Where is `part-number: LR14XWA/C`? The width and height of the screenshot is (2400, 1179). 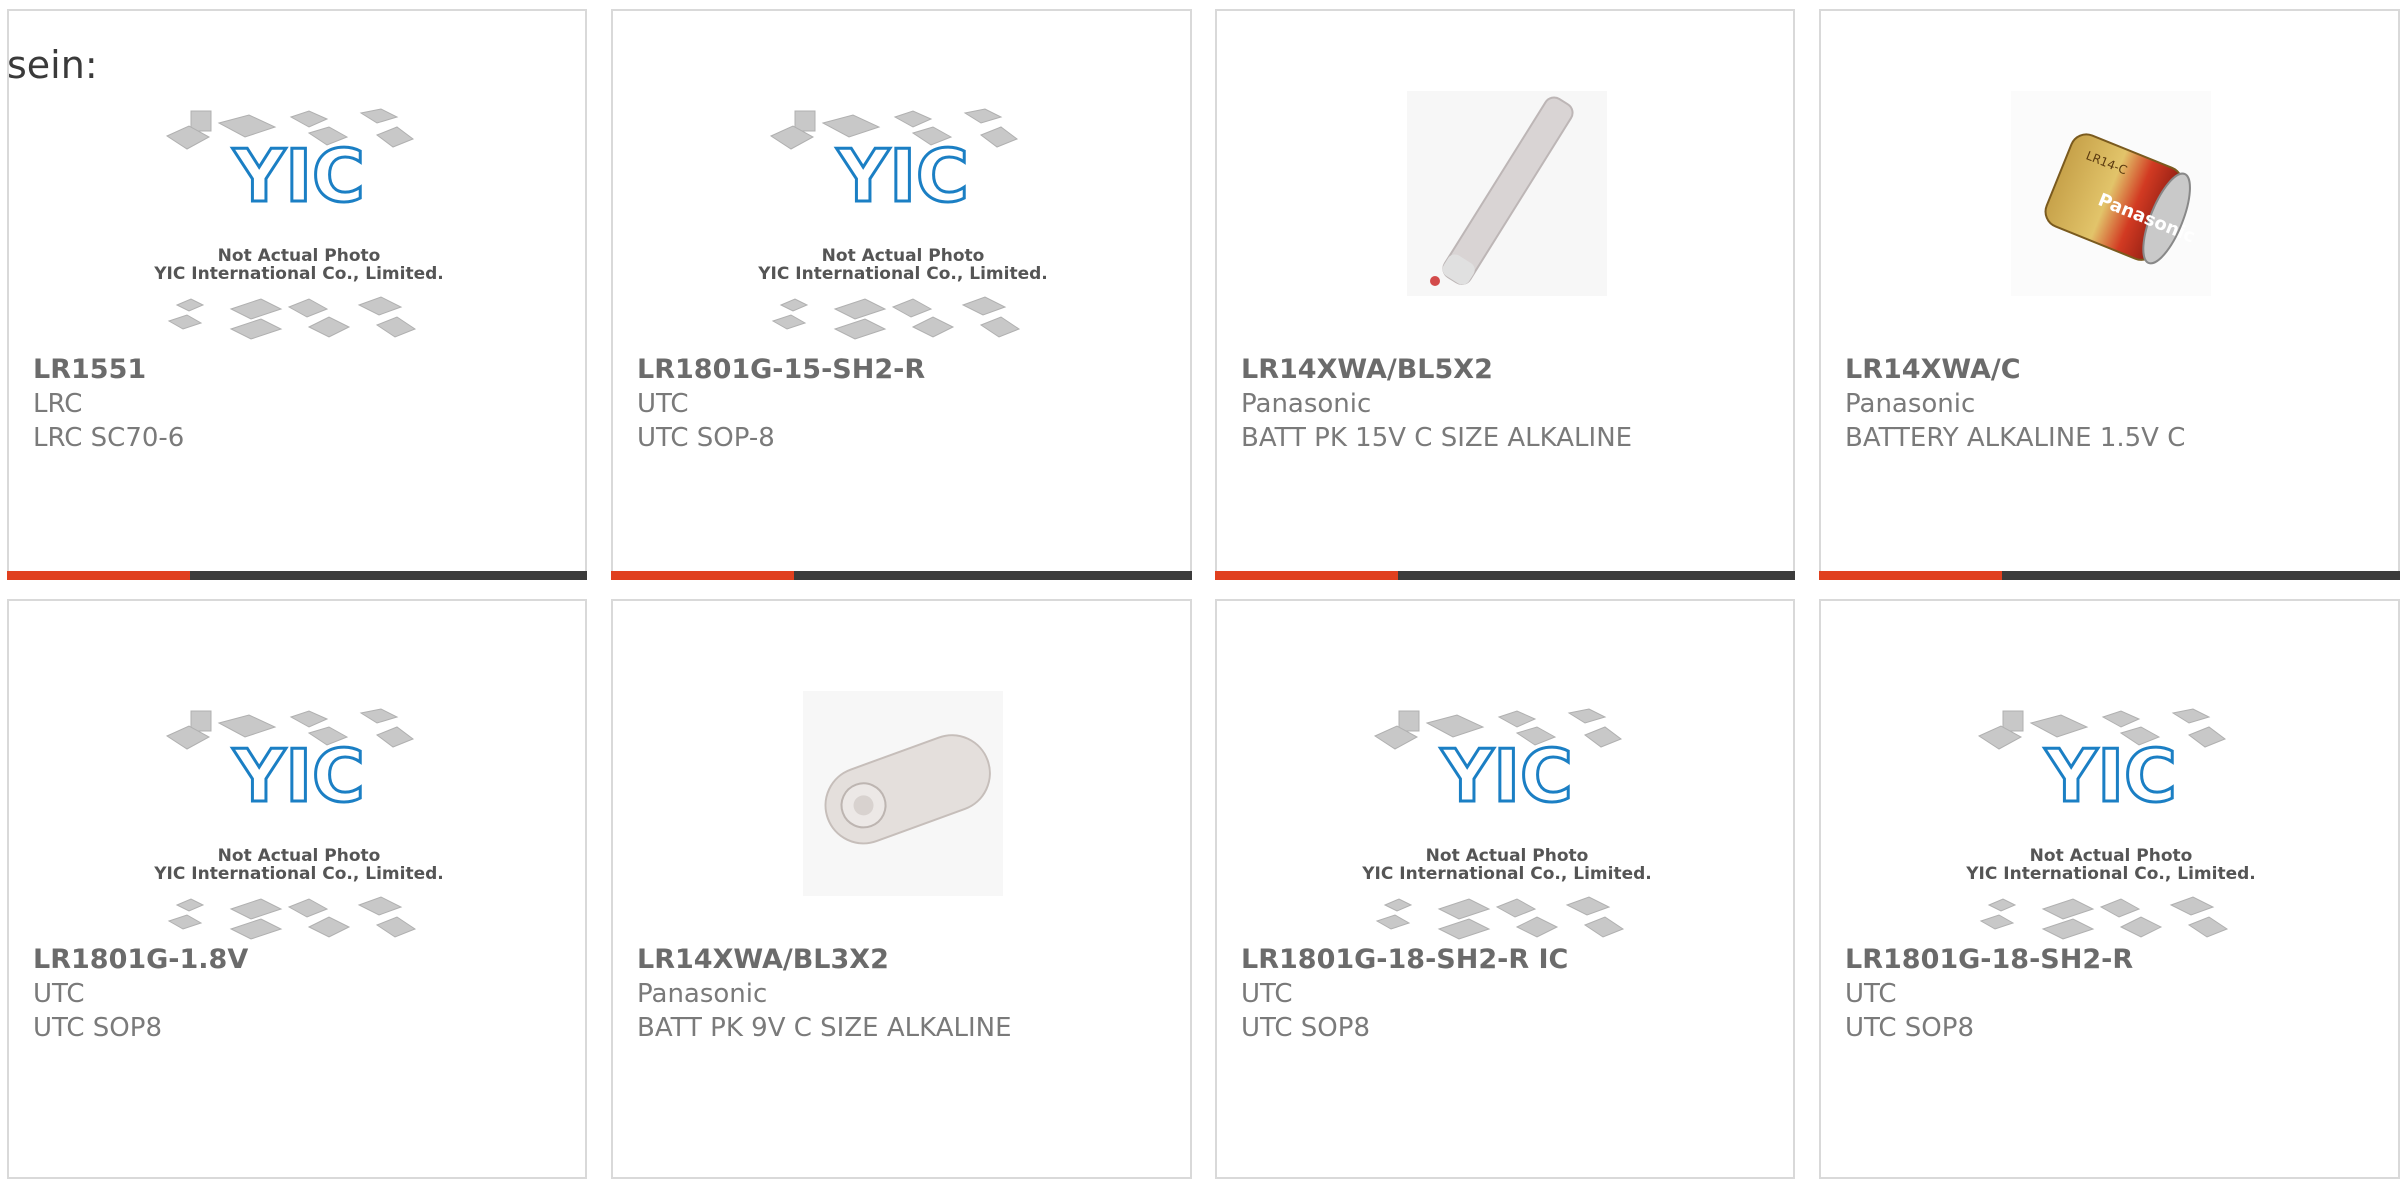
part-number: LR14XWA/C is located at coordinates (2015, 370).